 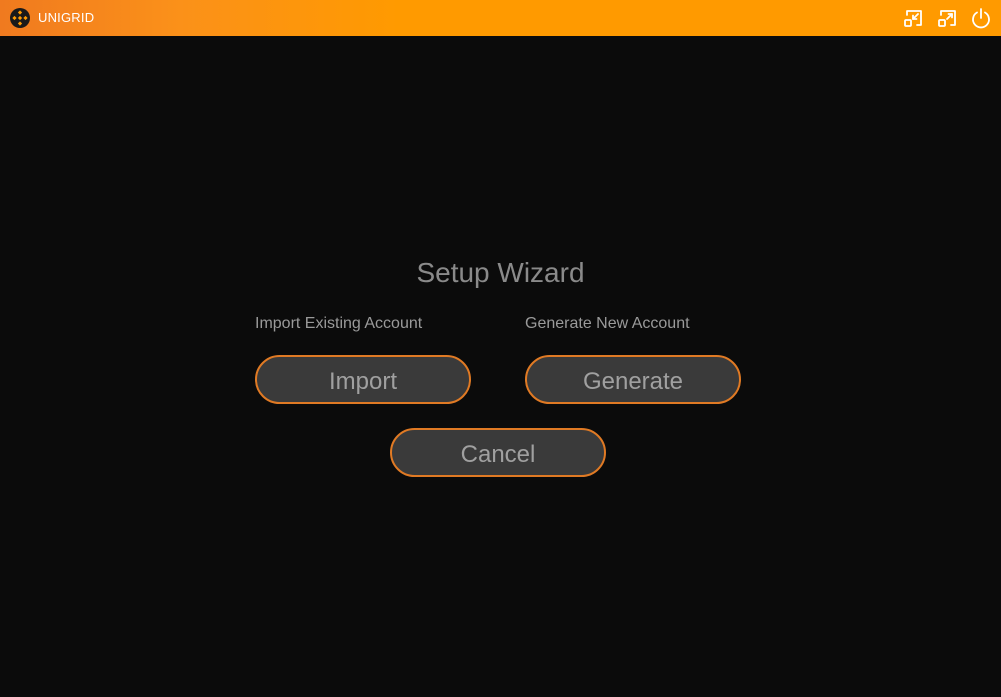 What do you see at coordinates (363, 379) in the screenshot?
I see `import-button: Import` at bounding box center [363, 379].